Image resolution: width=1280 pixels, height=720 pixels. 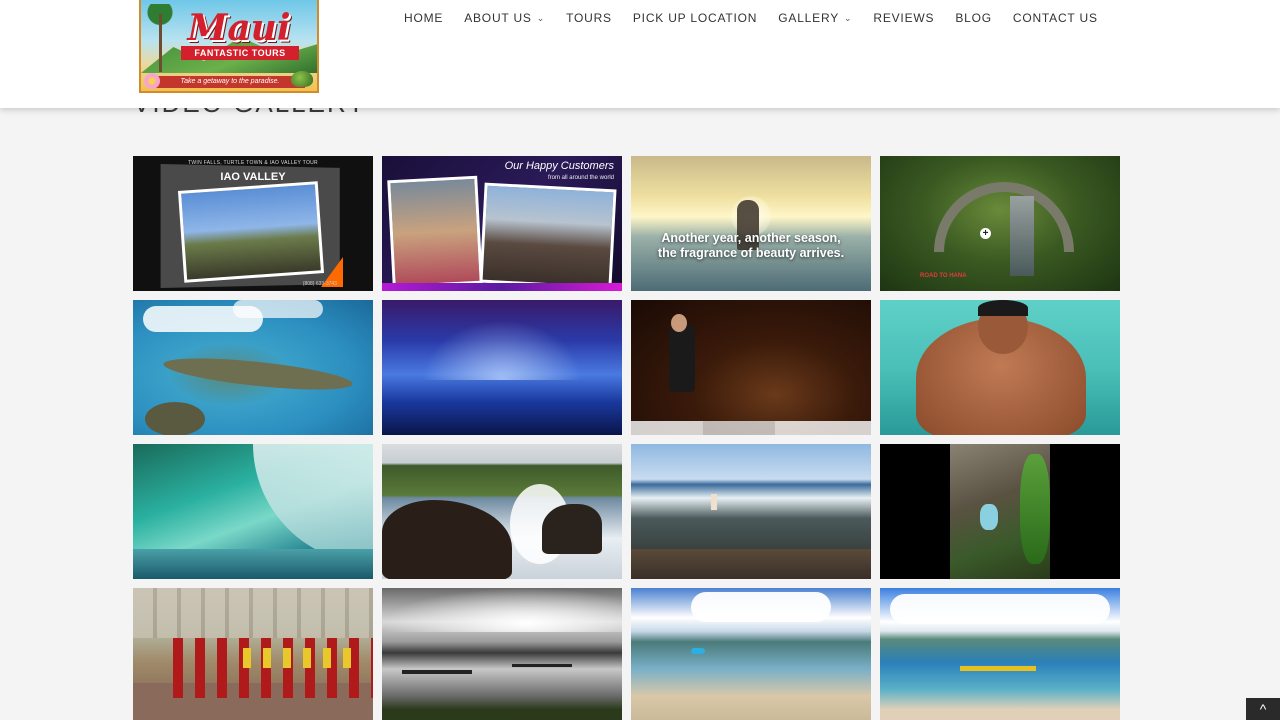 I want to click on thumbnail-glow, so click(x=502, y=287).